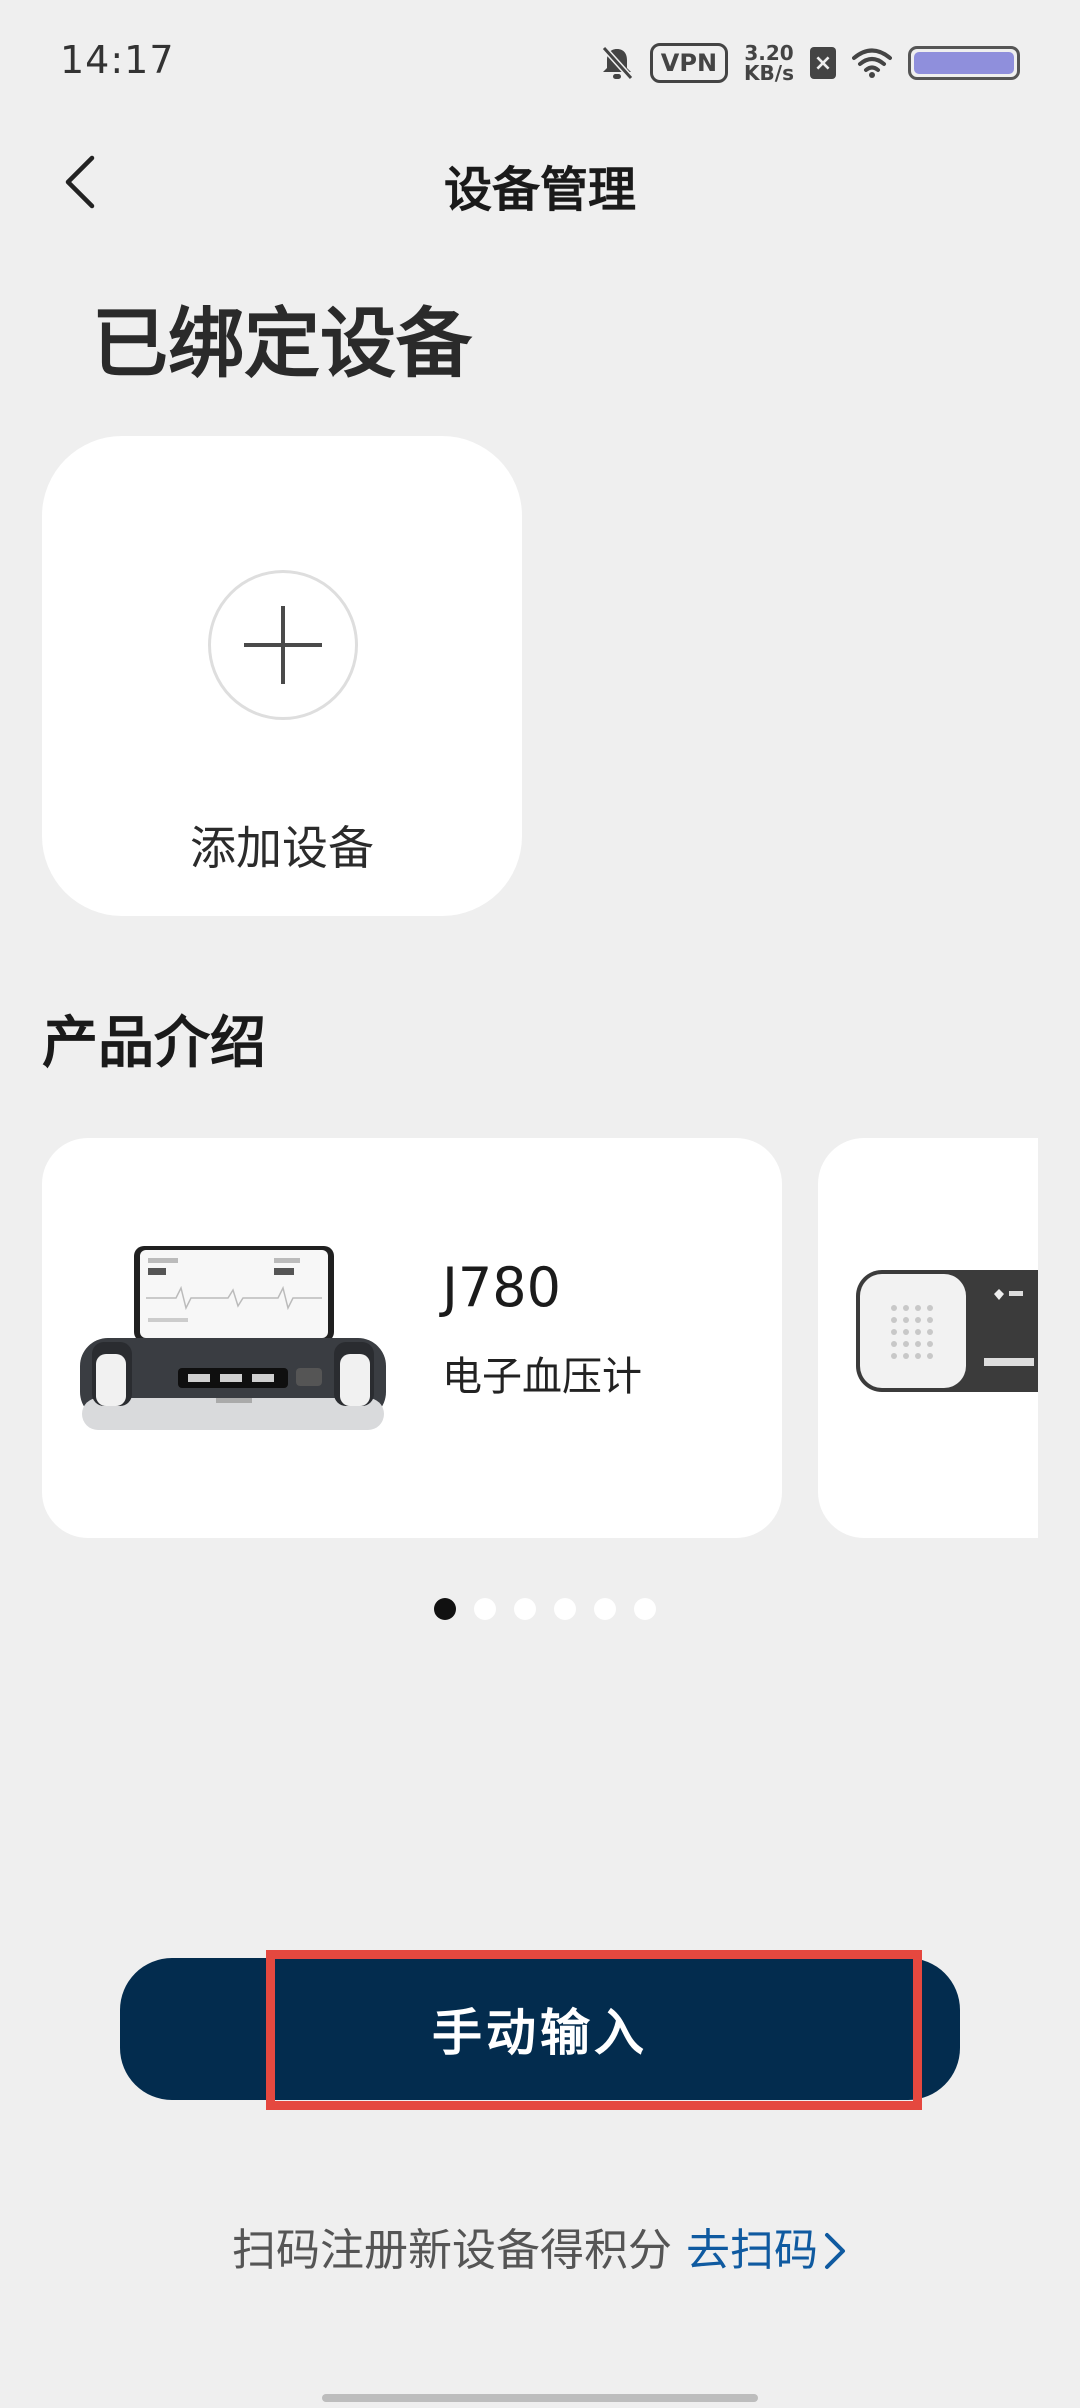  What do you see at coordinates (154, 1043) in the screenshot?
I see `product-intro-title: 产品介绍` at bounding box center [154, 1043].